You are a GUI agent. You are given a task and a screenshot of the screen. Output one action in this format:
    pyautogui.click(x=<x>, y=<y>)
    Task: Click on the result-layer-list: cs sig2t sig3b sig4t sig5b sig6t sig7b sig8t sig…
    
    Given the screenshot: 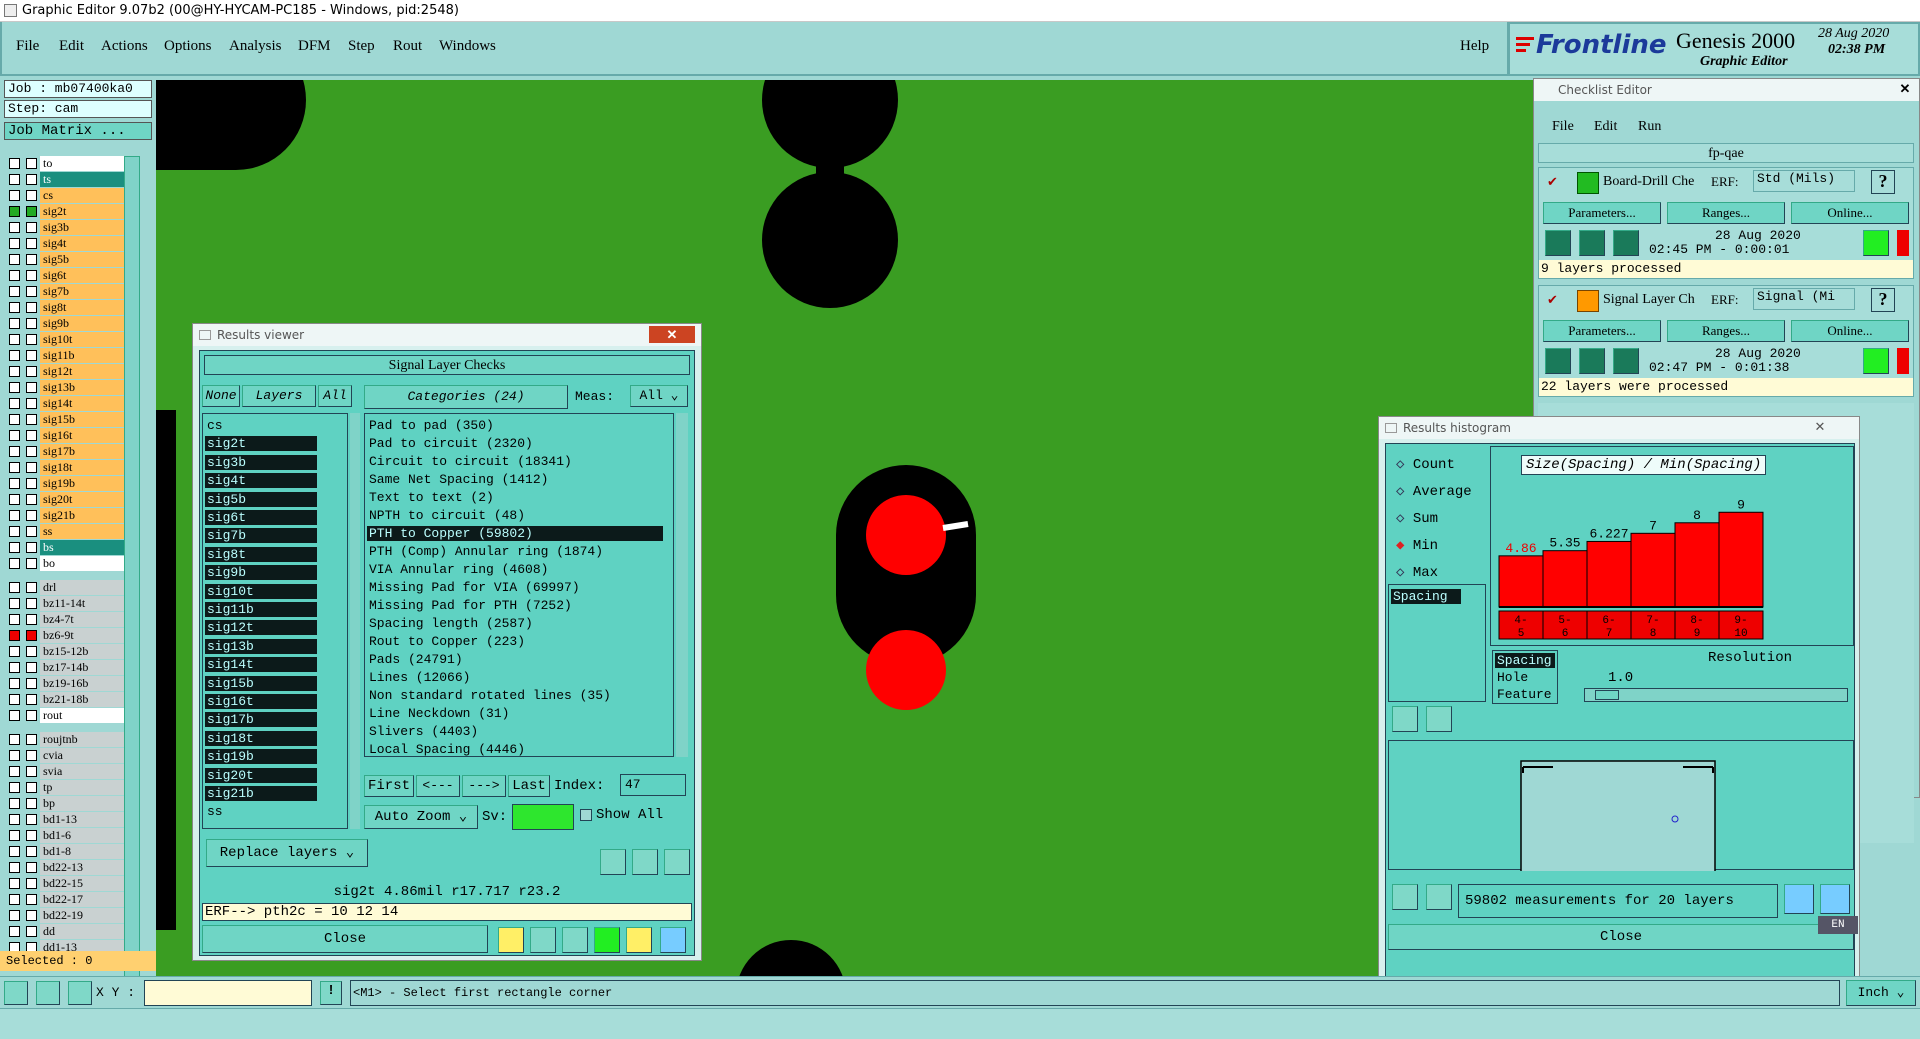 What is the action you would take?
    pyautogui.click(x=275, y=621)
    